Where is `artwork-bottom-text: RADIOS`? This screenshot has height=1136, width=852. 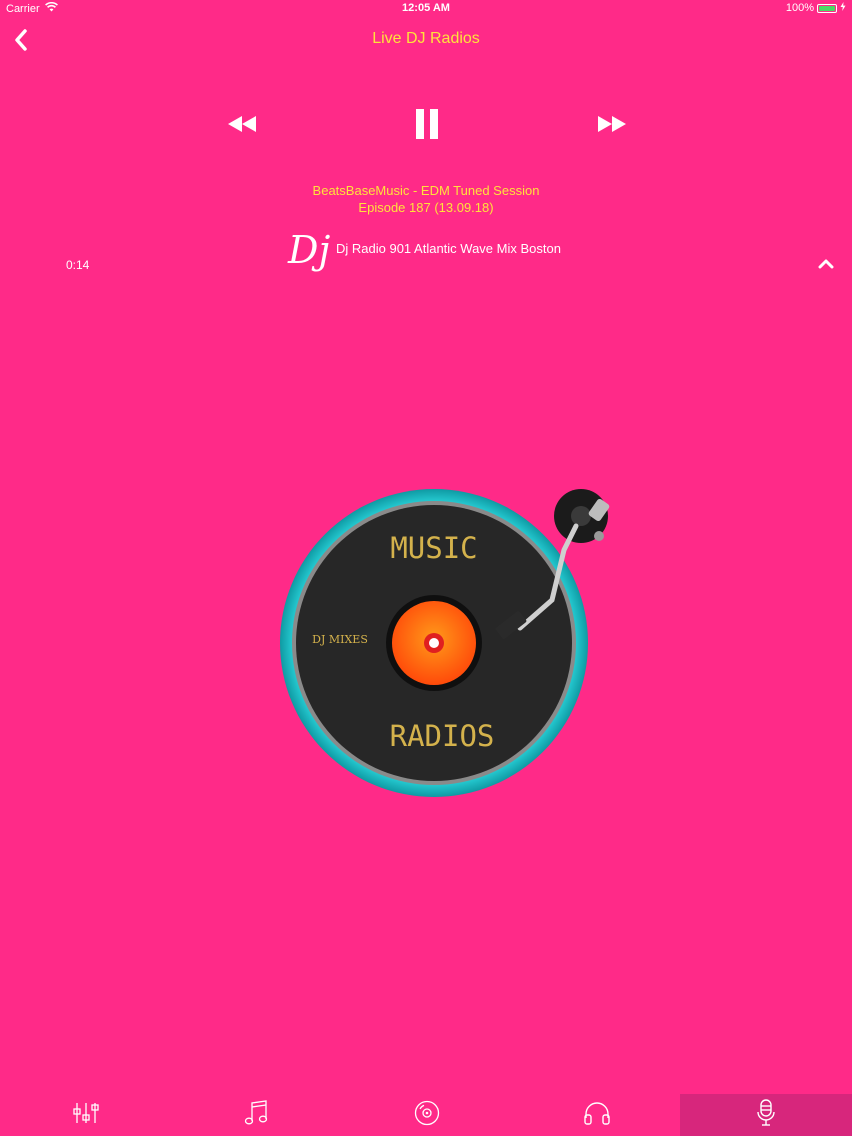 artwork-bottom-text: RADIOS is located at coordinates (442, 736).